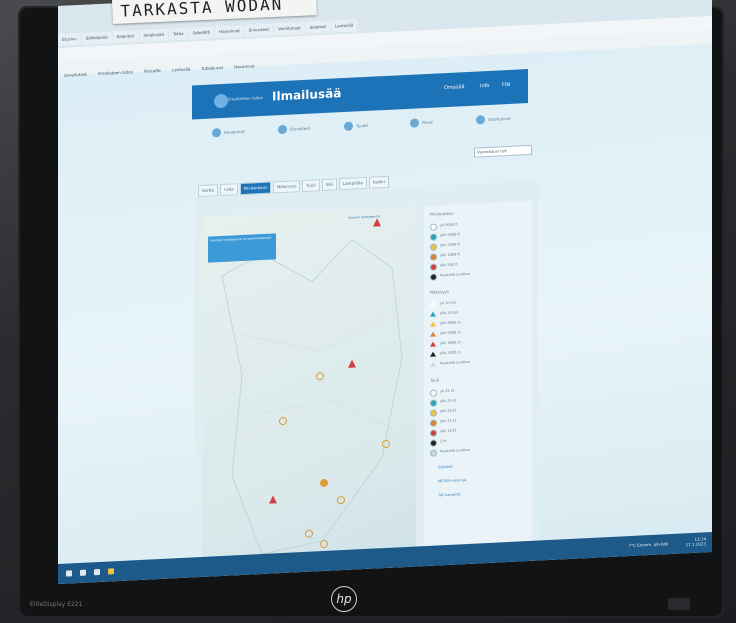  Describe the element at coordinates (234, 132) in the screenshot. I see `nav-item: Havainnot` at that location.